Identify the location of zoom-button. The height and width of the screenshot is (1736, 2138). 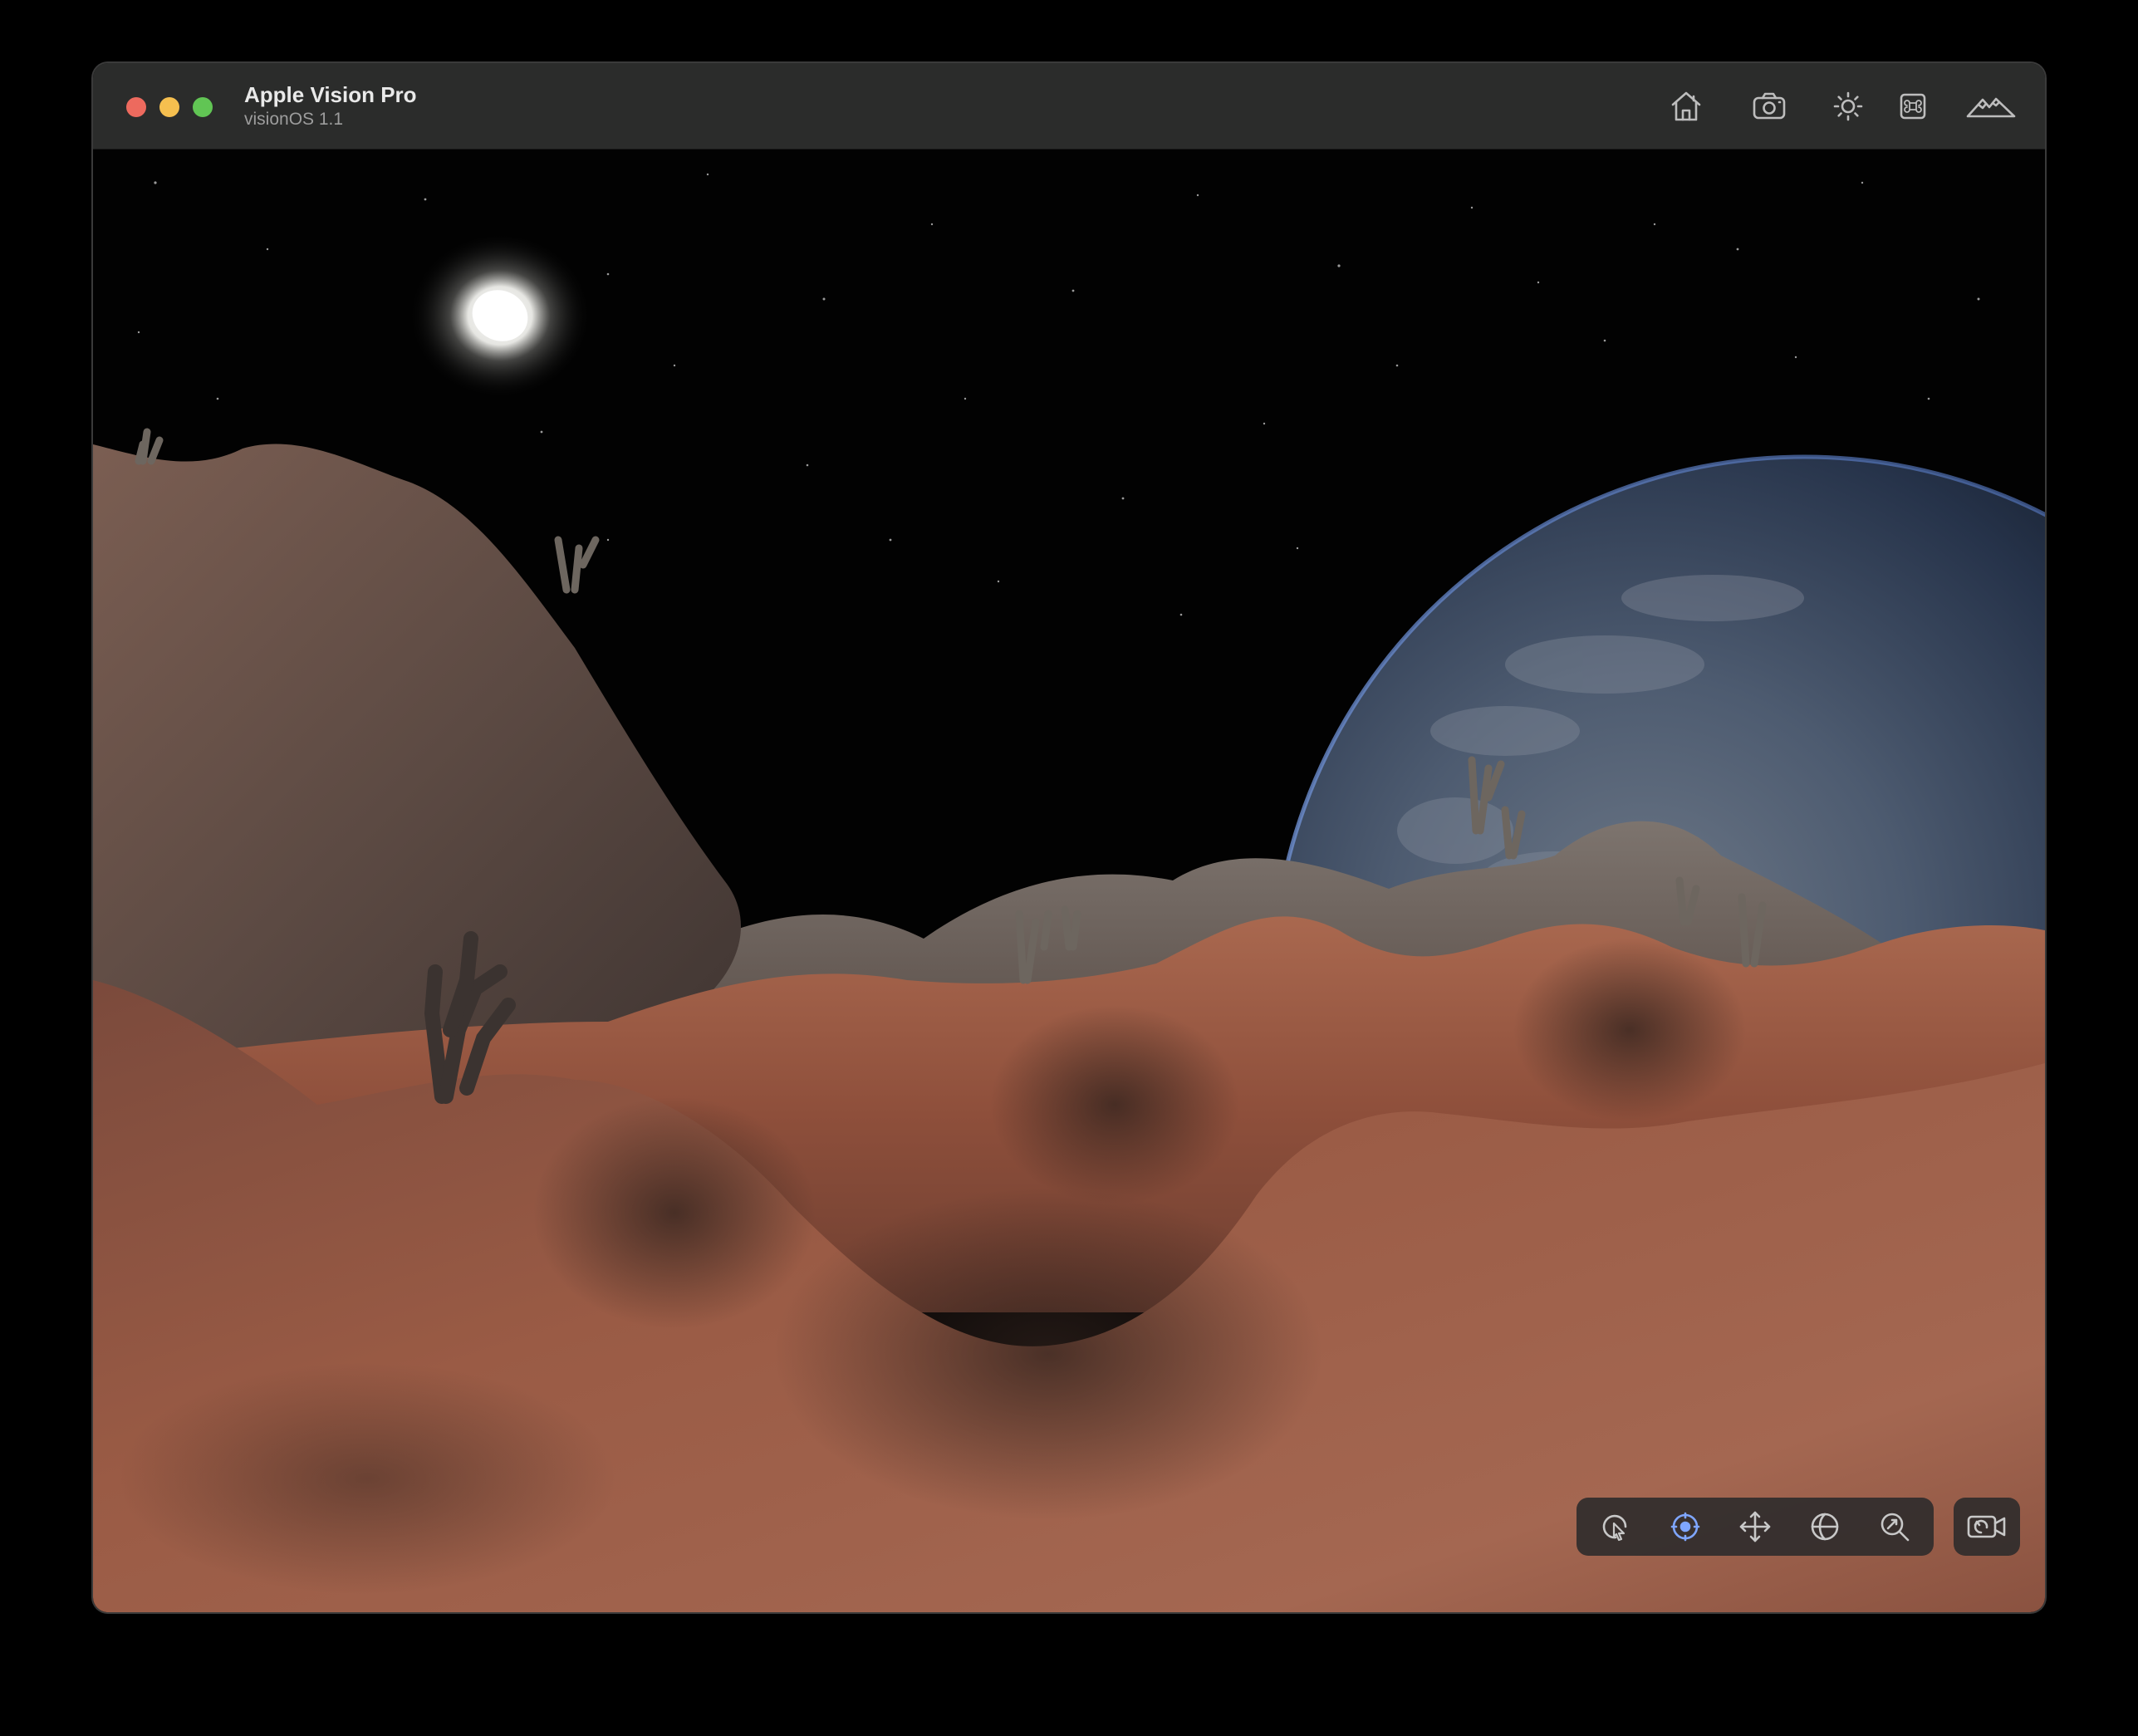
(203, 107).